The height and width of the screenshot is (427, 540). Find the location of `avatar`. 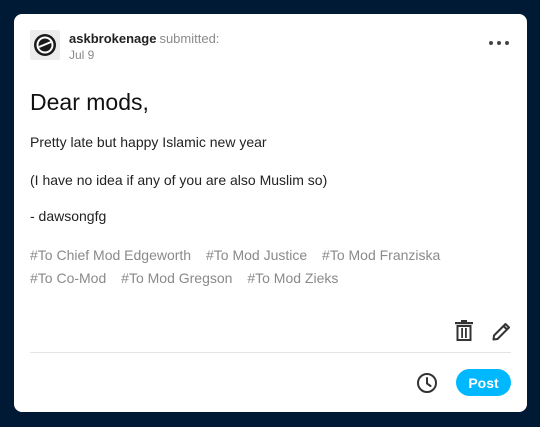

avatar is located at coordinates (45, 45).